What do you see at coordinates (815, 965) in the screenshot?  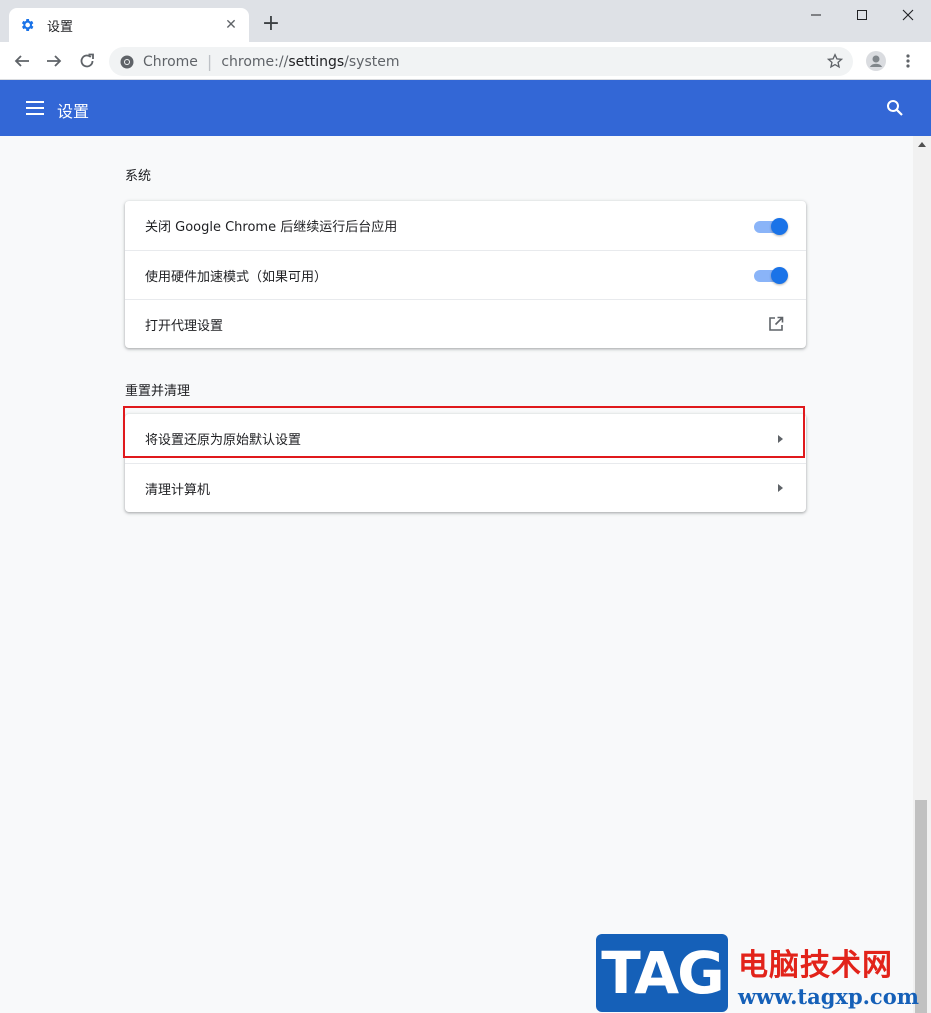 I see `watermark-site-name: 电脑技术网` at bounding box center [815, 965].